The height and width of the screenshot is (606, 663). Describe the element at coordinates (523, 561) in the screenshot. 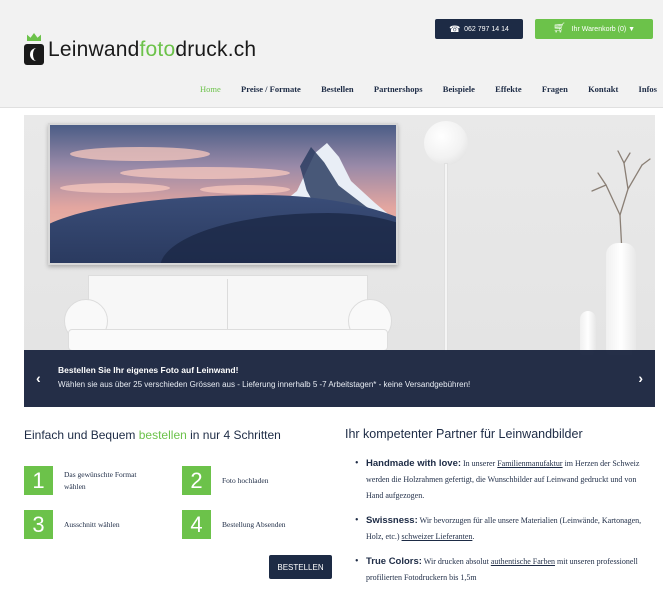

I see `feature-link: authentische Farben` at that location.